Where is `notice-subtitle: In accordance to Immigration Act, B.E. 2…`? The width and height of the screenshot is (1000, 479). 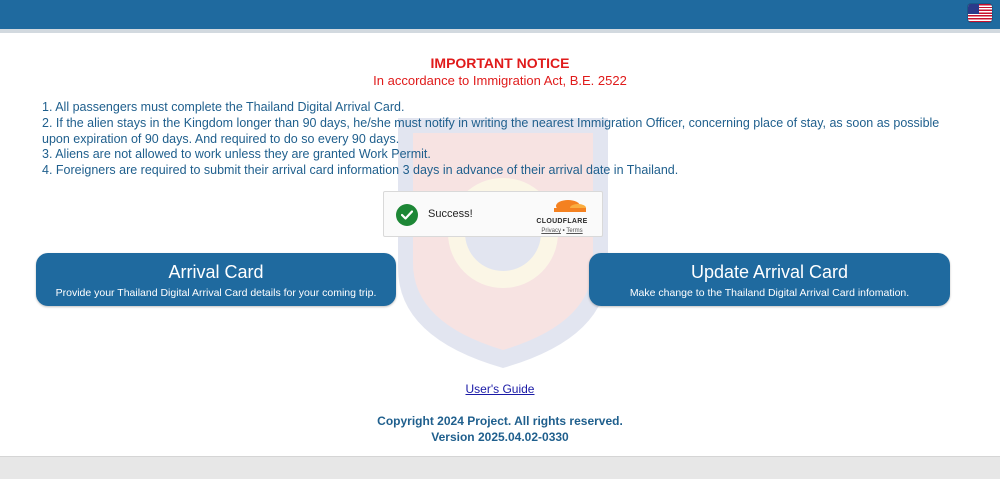
notice-subtitle: In accordance to Immigration Act, B.E. 2… is located at coordinates (500, 80).